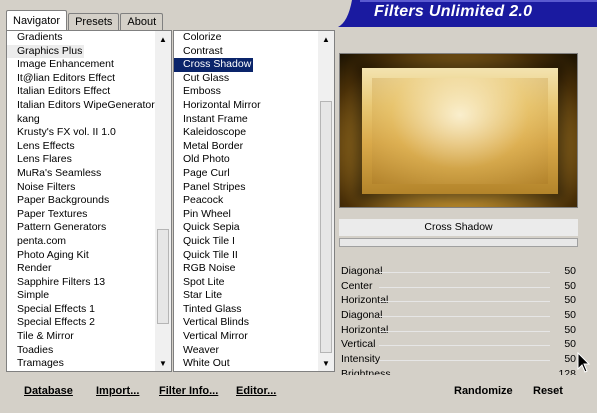 The width and height of the screenshot is (597, 413). I want to click on category-item: MuRa's Seamless, so click(81, 174).